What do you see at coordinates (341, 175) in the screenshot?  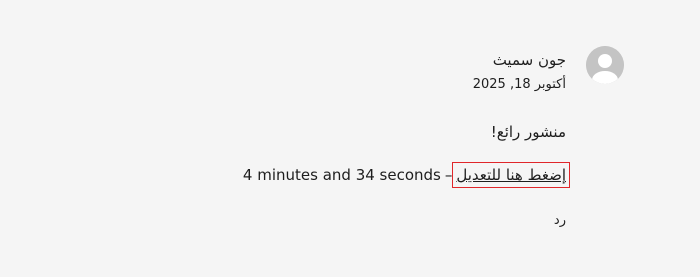 I see `edit-time-remaining: 4 minutes and 34 seconds` at bounding box center [341, 175].